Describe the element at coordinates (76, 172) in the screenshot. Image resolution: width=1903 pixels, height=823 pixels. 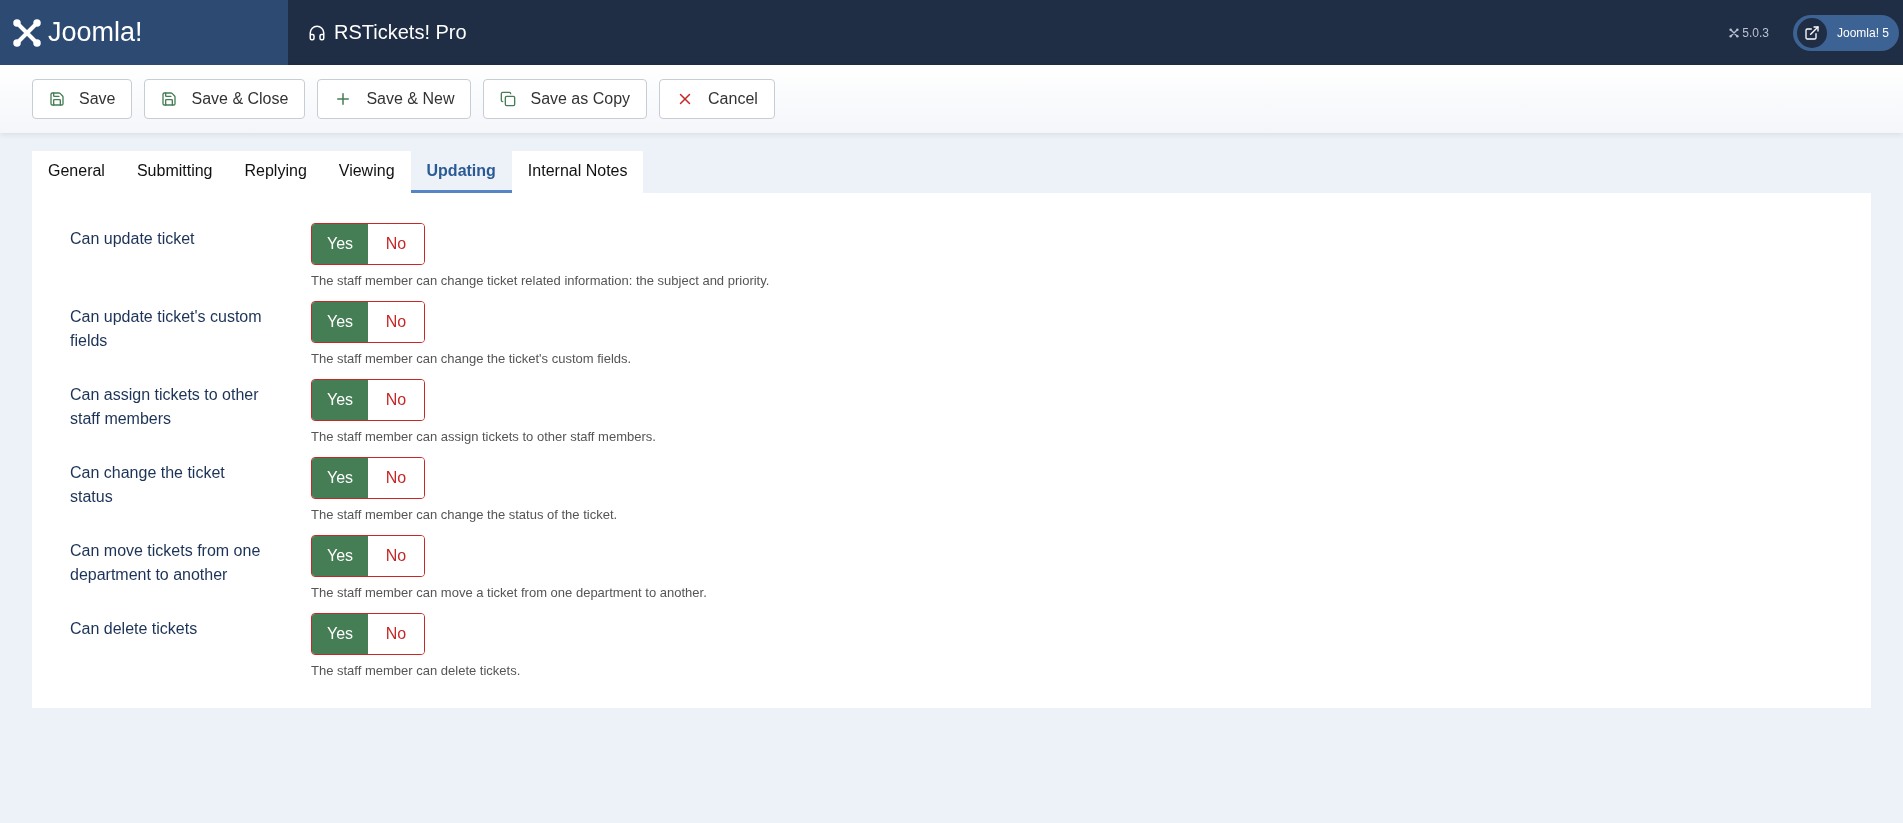
I see `tab: General` at that location.